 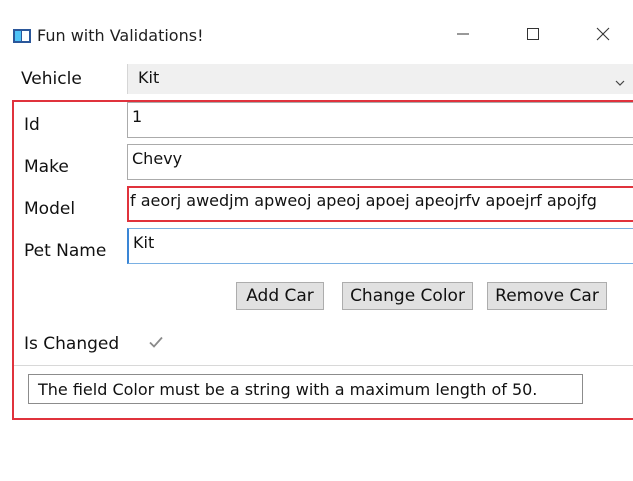 I want to click on is-changed-checkbox, so click(x=156, y=342).